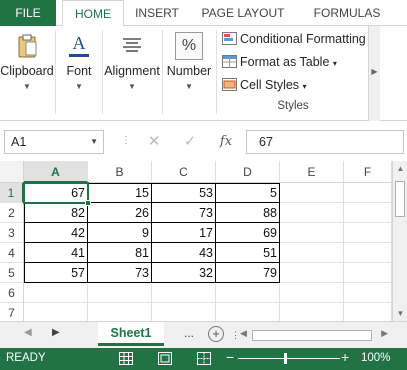 Image resolution: width=407 pixels, height=370 pixels. Describe the element at coordinates (400, 313) in the screenshot. I see `scroll-down-icon: ▼` at that location.